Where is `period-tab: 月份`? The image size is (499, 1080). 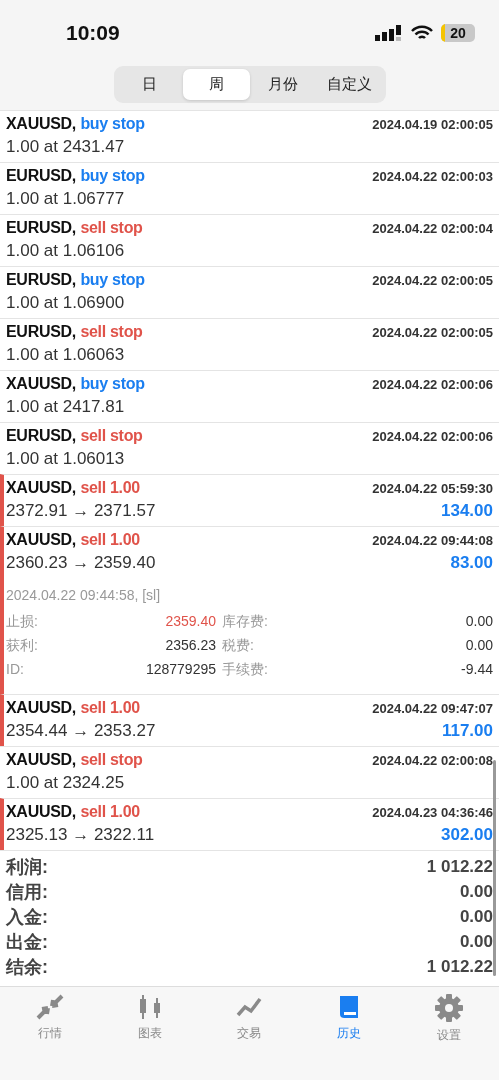
period-tab: 月份 is located at coordinates (282, 84).